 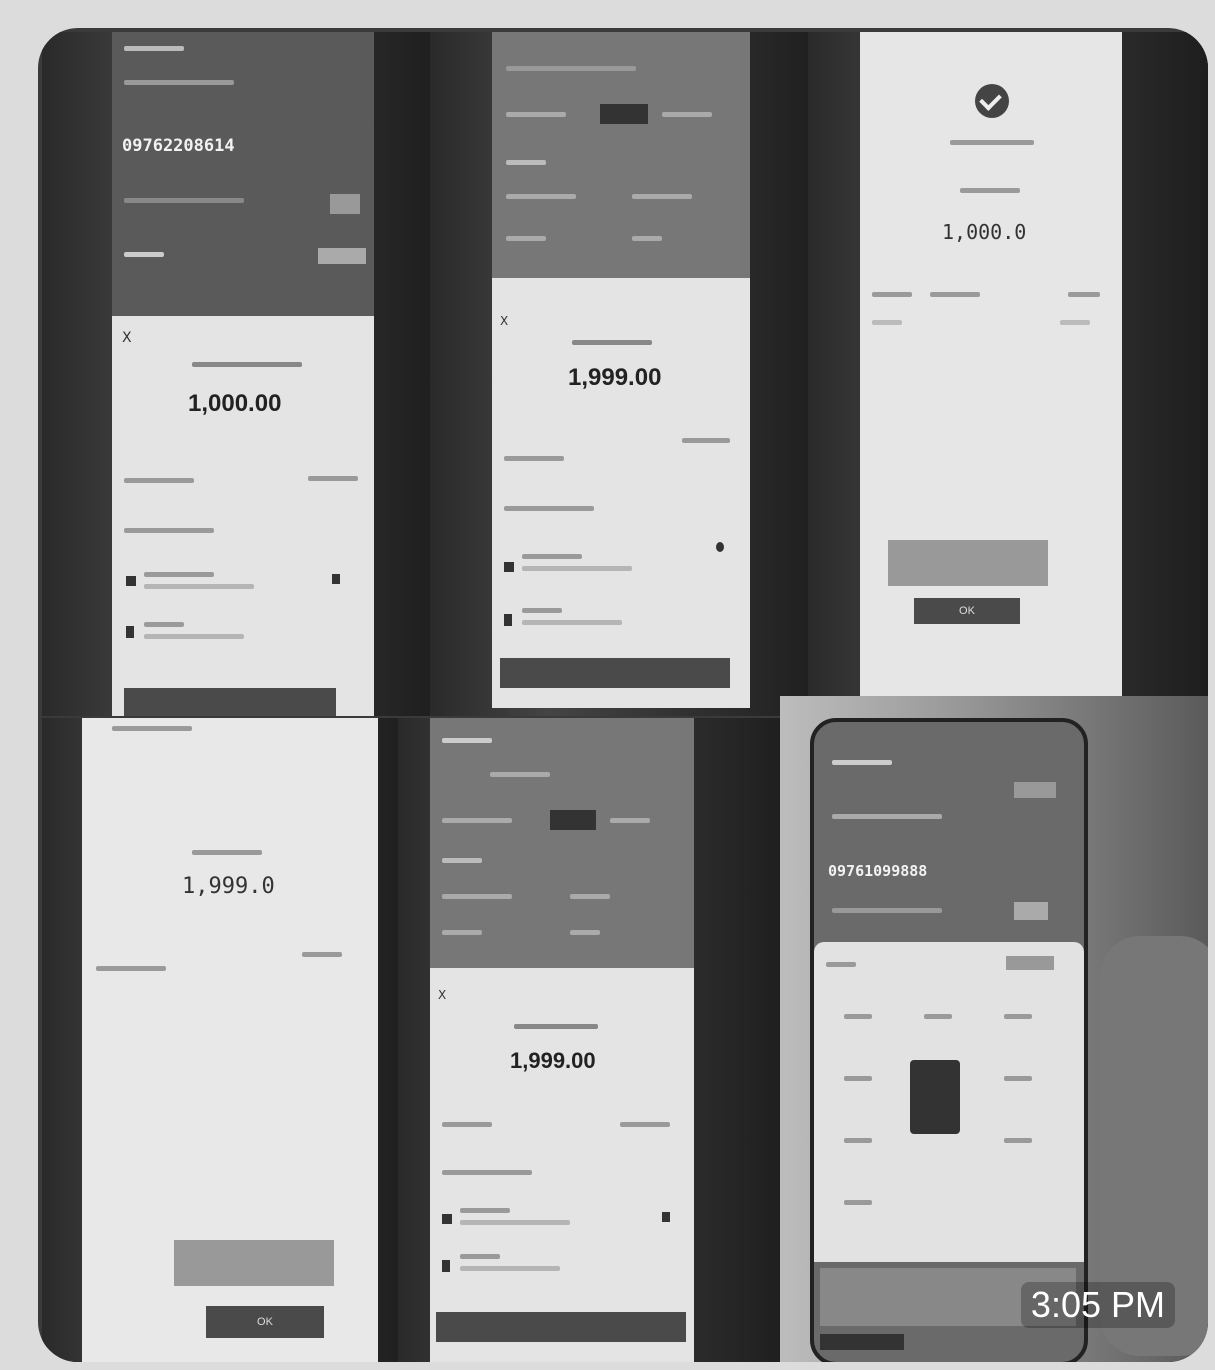 I want to click on phone-screen-1: 09762208614 X 1,000.00, so click(x=243, y=374).